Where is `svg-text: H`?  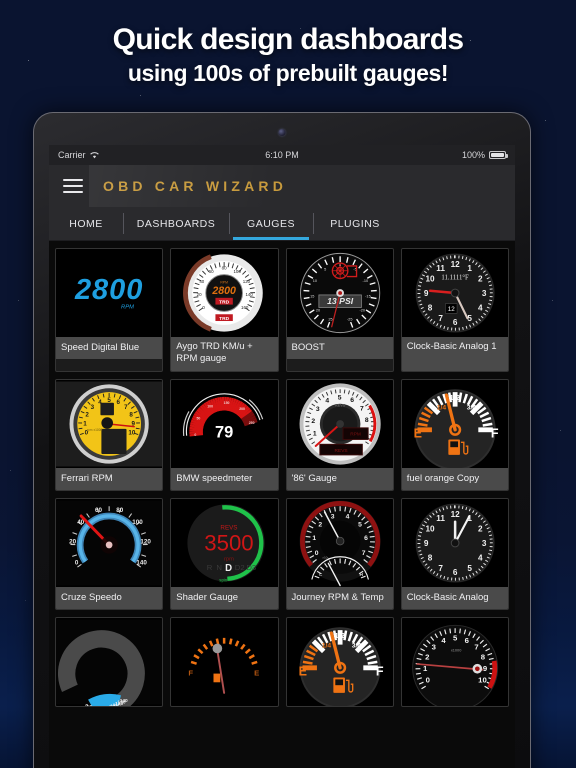
svg-text: H is located at coordinates (361, 575).